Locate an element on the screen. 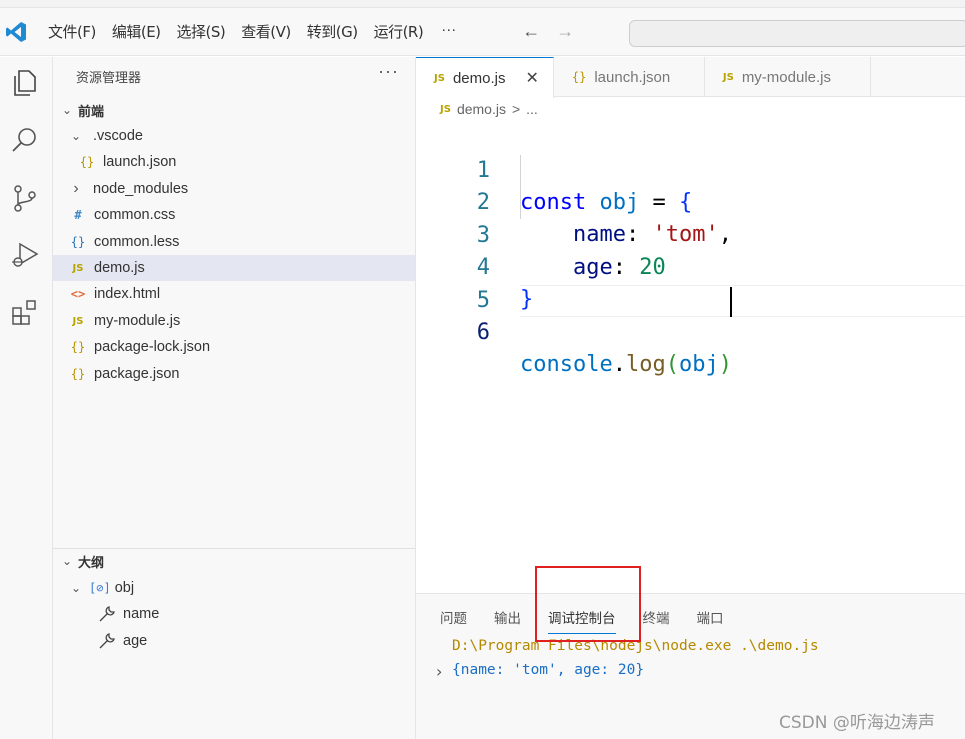  tree-item-common-css: # common.css is located at coordinates (234, 215).